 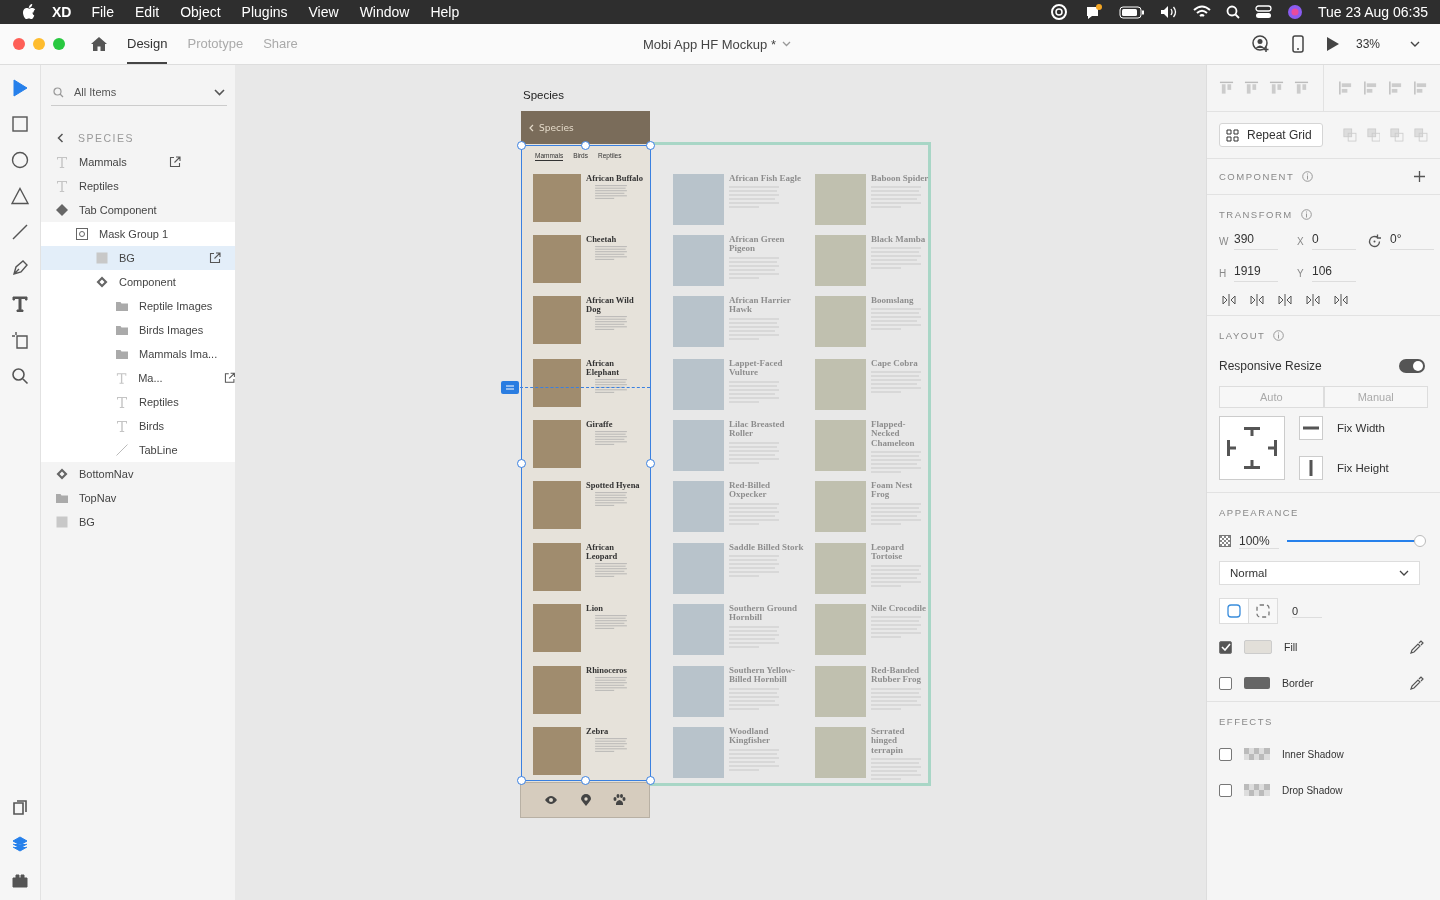 I want to click on repeat-grid-button: Repeat Grid, so click(x=1271, y=135).